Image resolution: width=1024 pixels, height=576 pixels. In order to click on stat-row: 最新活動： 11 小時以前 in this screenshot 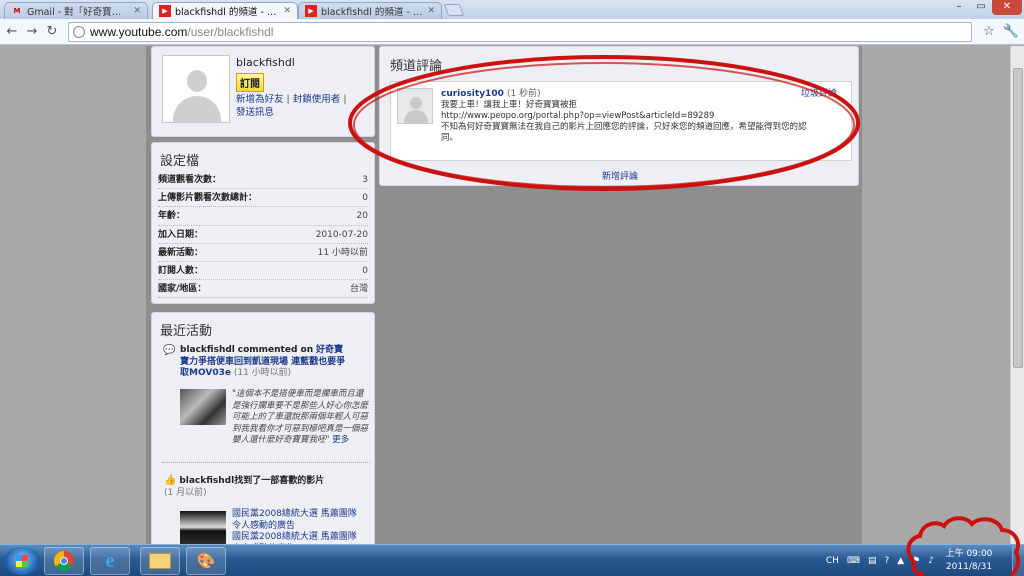, I will do `click(263, 253)`.